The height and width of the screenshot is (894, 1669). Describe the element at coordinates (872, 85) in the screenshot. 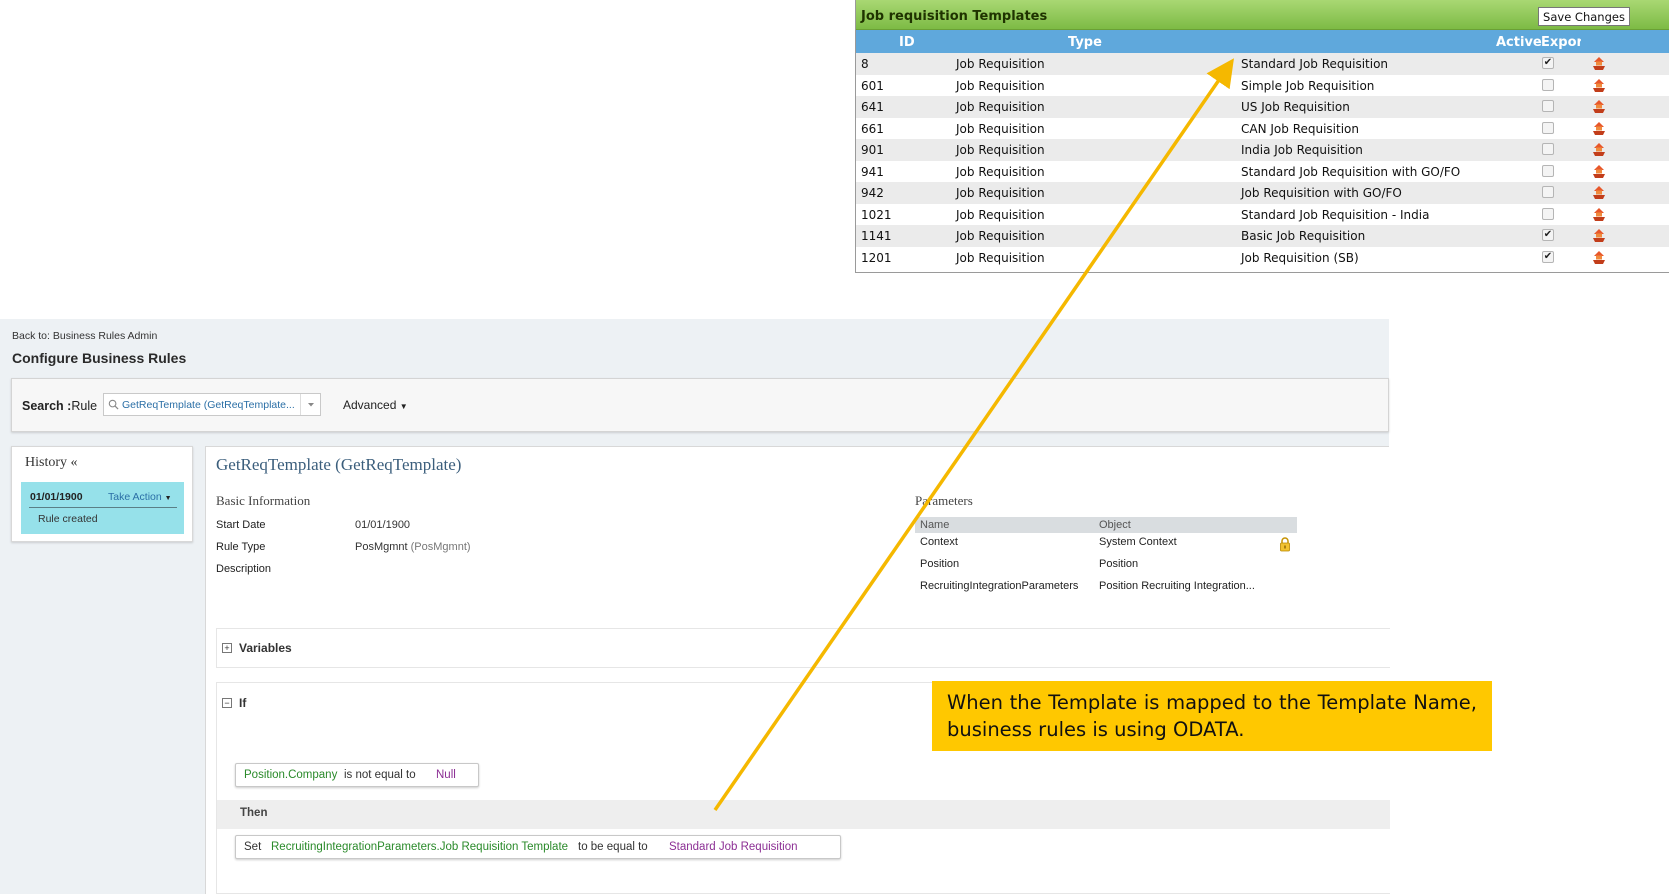

I see `template-id: 601` at that location.